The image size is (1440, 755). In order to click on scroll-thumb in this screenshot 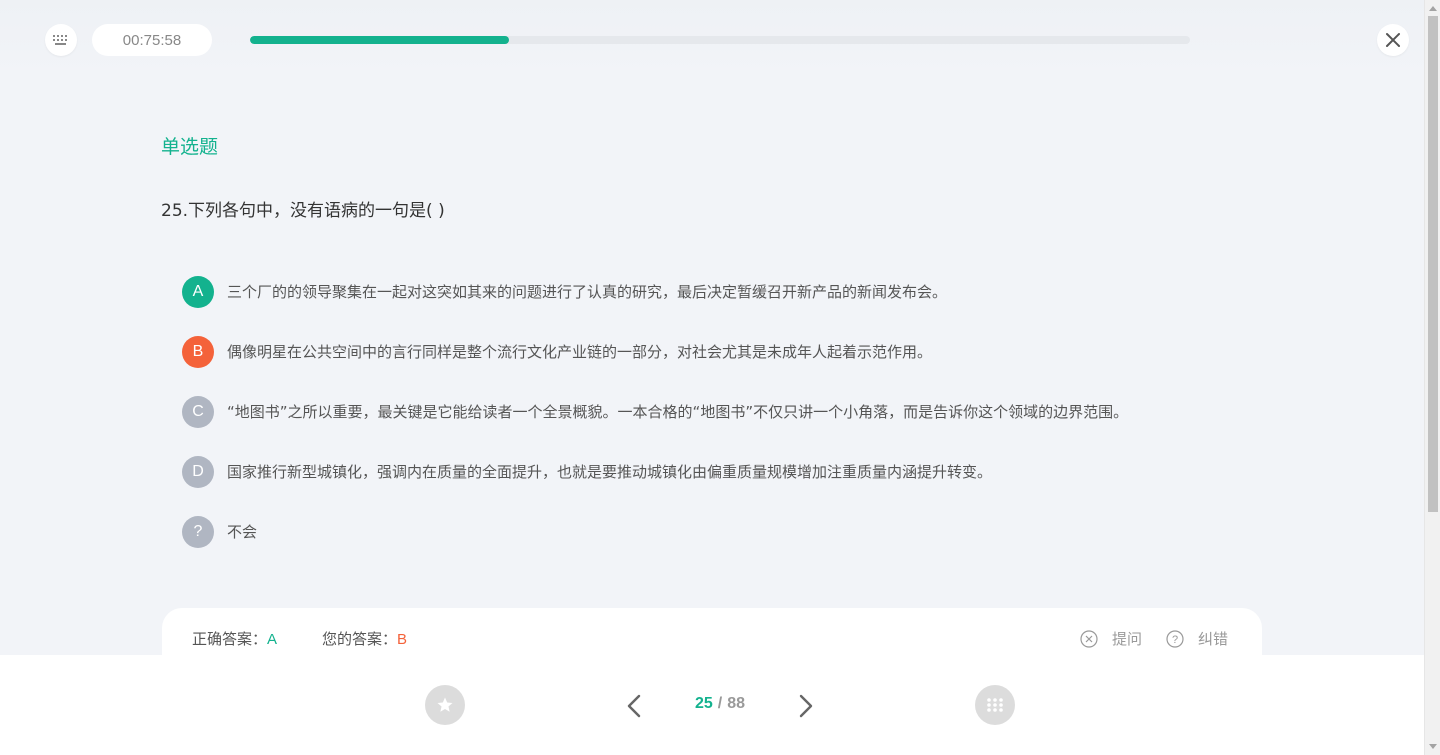, I will do `click(1433, 264)`.